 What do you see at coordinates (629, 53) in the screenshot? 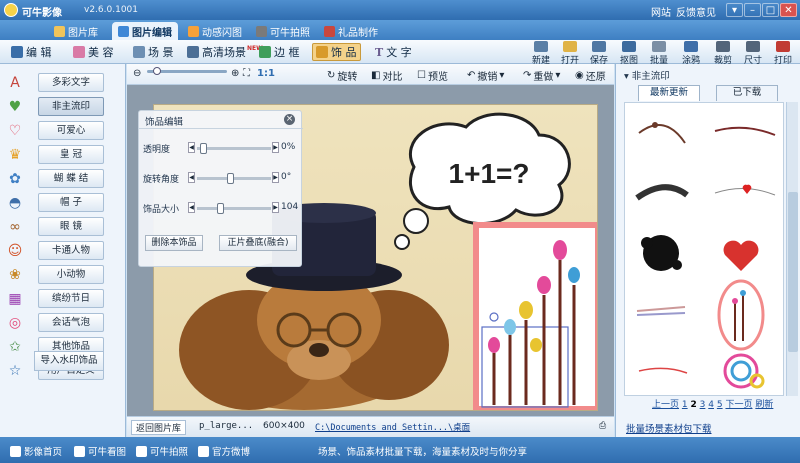
I see `cutout-button: 抠图` at bounding box center [629, 53].